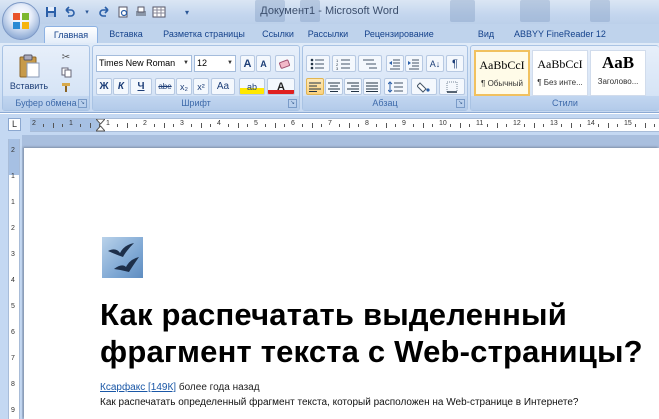 This screenshot has height=419, width=659. What do you see at coordinates (292, 103) in the screenshot?
I see `font-launcher-icon: ↘` at bounding box center [292, 103].